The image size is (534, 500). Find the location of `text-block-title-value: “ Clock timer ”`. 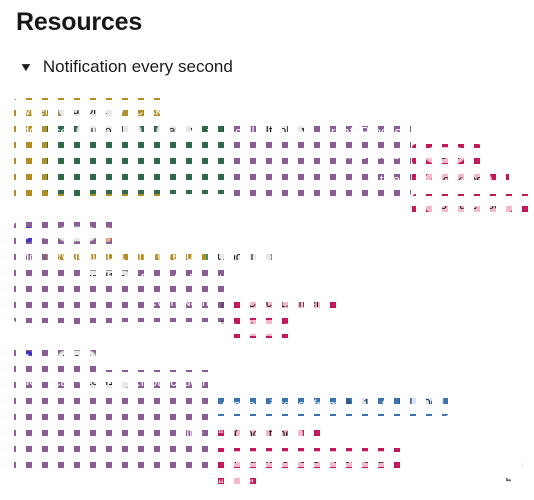

text-block-title-value: “ Clock timer ” is located at coordinates (267, 433).